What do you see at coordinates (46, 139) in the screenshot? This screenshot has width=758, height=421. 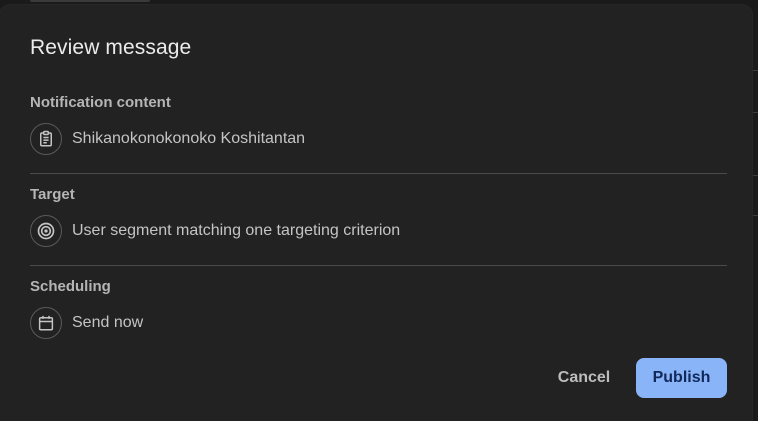 I see `clipboard-icon` at bounding box center [46, 139].